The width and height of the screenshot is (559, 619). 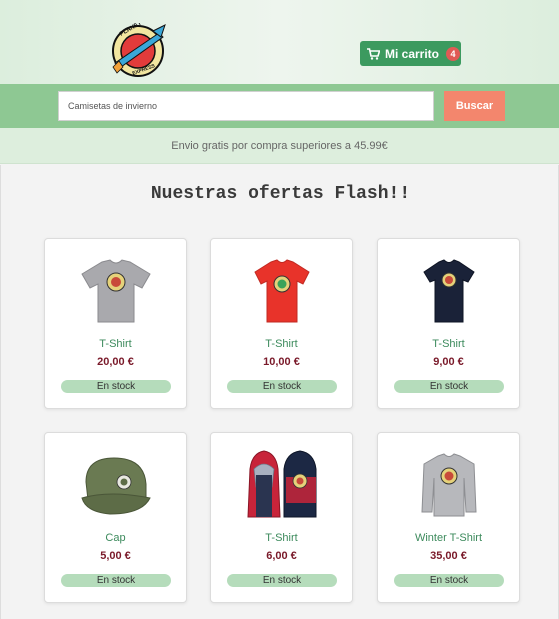 I want to click on navy-tshirt-icon, so click(x=448, y=291).